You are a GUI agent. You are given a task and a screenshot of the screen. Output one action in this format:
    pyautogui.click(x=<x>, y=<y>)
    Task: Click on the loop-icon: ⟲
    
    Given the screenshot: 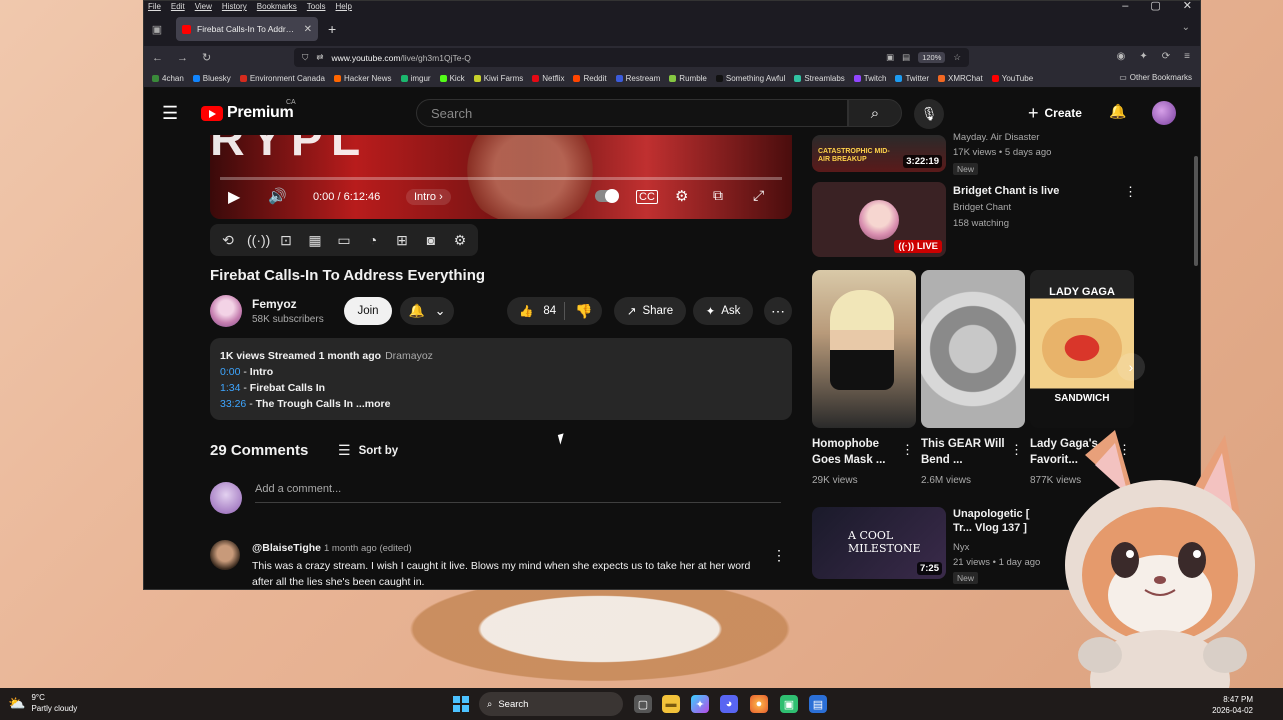 What is the action you would take?
    pyautogui.click(x=228, y=240)
    